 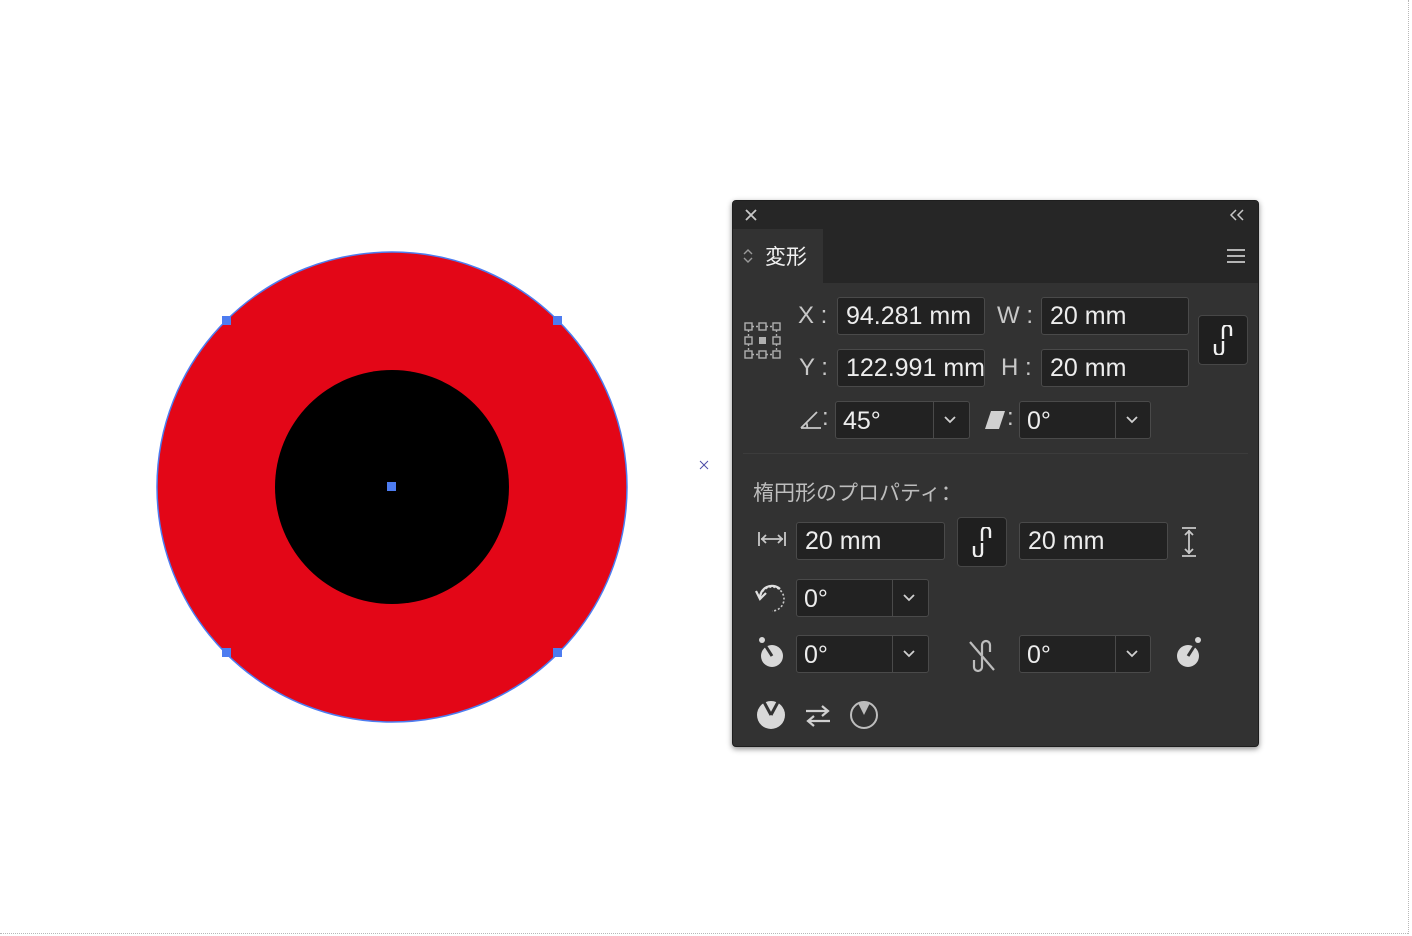 I want to click on rotate-ccw-icon, so click(x=770, y=598).